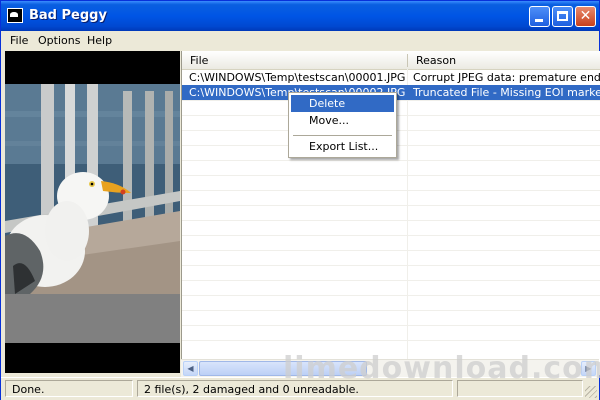  What do you see at coordinates (504, 60) in the screenshot?
I see `column-header-reason: Reason` at bounding box center [504, 60].